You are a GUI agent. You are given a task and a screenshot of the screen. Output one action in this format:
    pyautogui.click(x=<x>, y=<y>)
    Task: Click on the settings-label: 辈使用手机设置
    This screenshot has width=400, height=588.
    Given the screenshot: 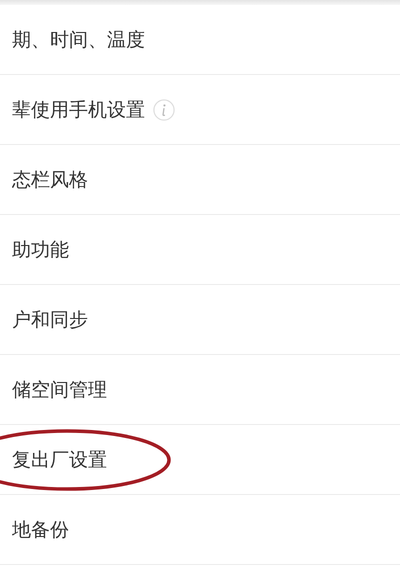 What is the action you would take?
    pyautogui.click(x=78, y=110)
    